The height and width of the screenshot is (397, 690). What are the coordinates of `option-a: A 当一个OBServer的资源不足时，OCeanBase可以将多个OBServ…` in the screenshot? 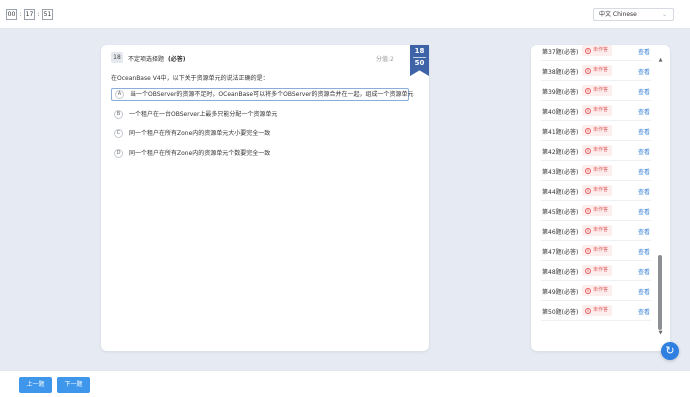 It's located at (262, 94).